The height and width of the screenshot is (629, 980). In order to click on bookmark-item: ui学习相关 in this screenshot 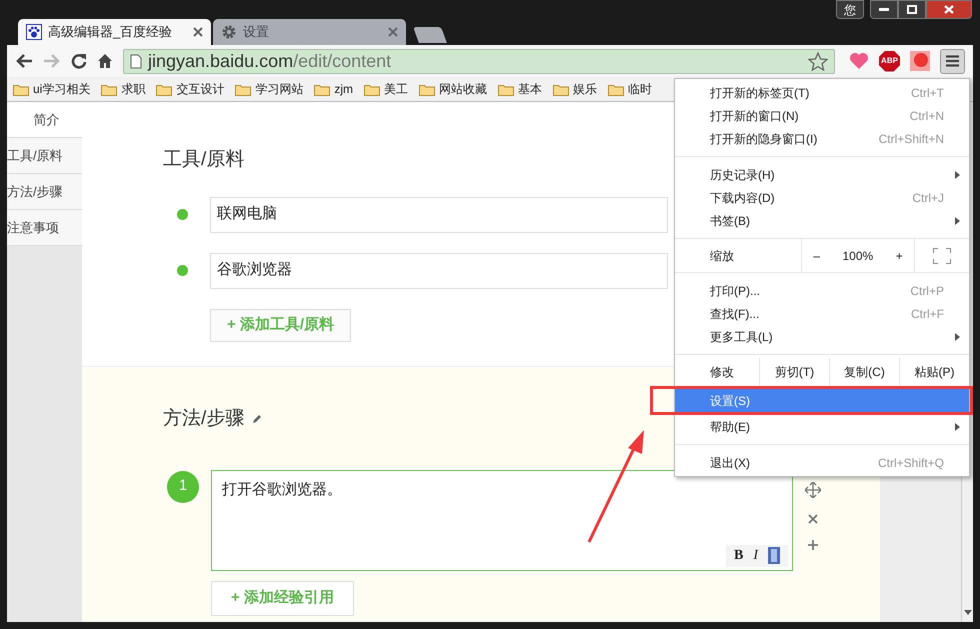, I will do `click(51, 89)`.